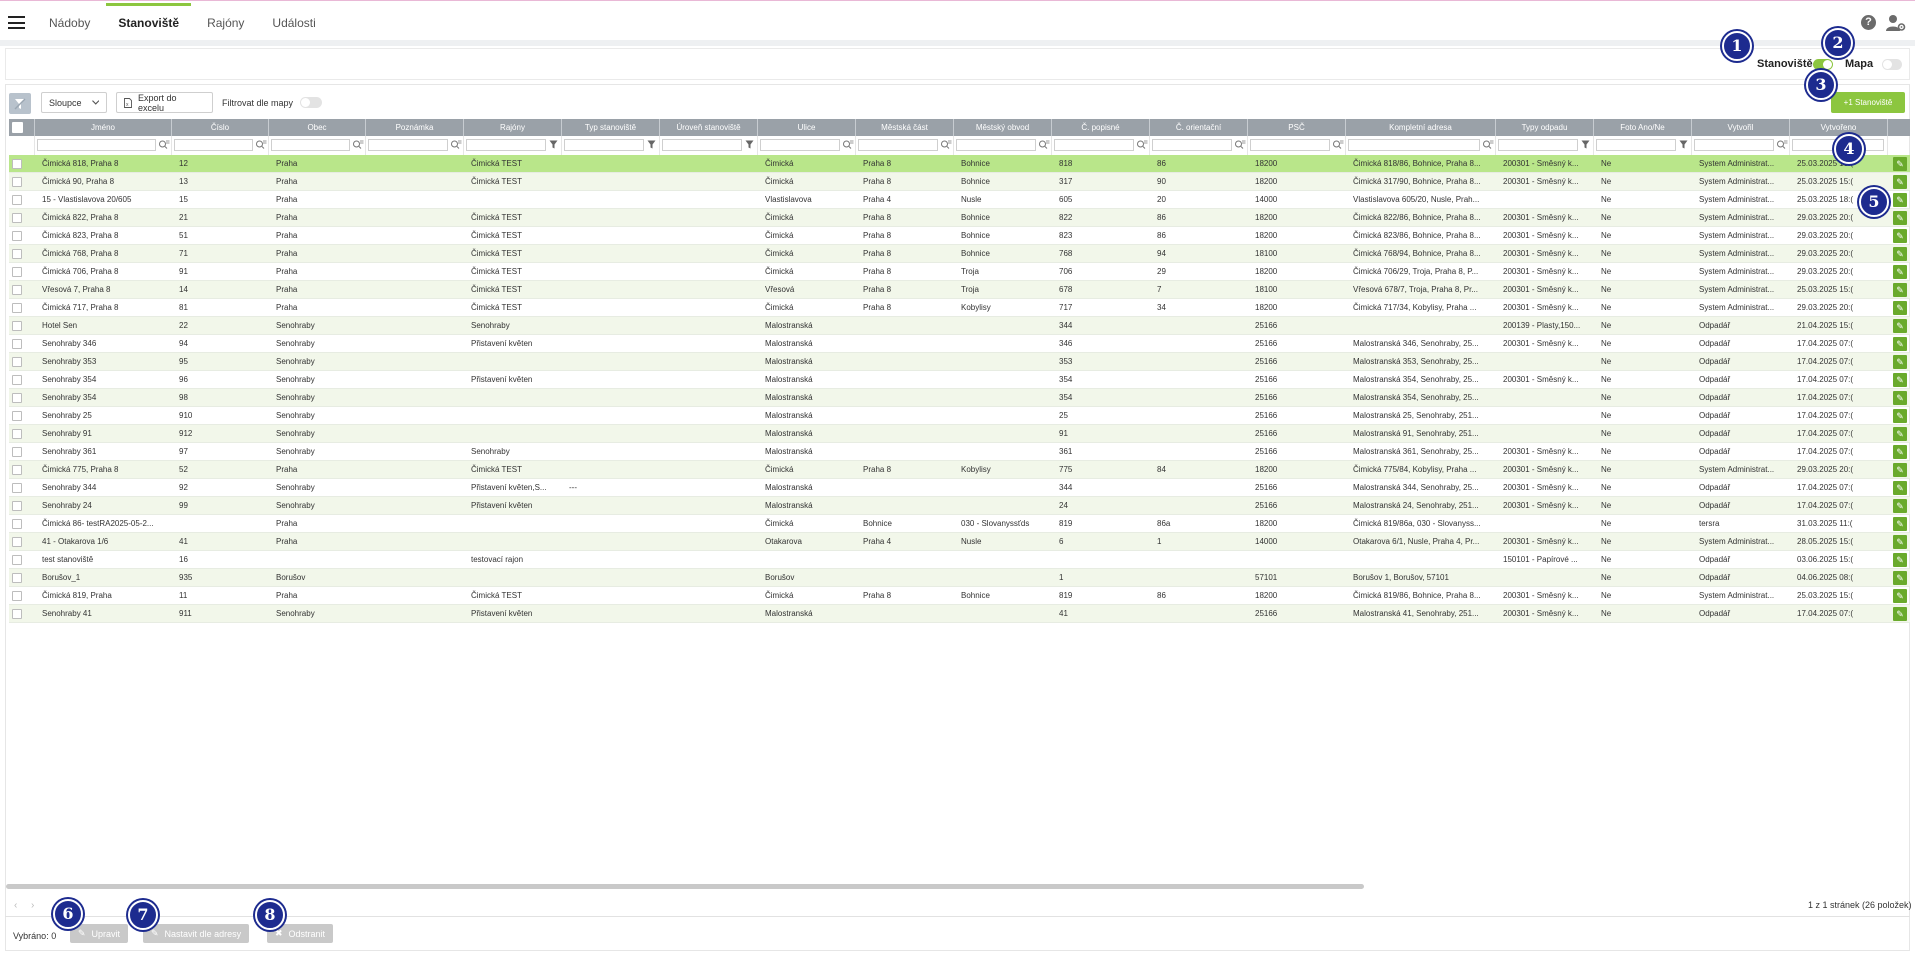 The height and width of the screenshot is (956, 1915). What do you see at coordinates (196, 933) in the screenshot?
I see `set-by-address-button: ✎ Nastavit dle adresy` at bounding box center [196, 933].